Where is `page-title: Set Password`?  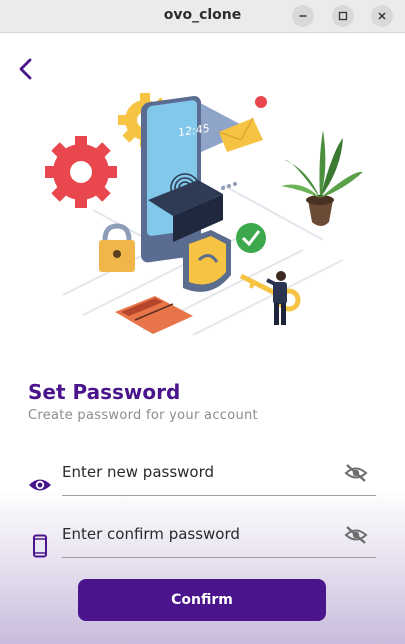 page-title: Set Password is located at coordinates (104, 392).